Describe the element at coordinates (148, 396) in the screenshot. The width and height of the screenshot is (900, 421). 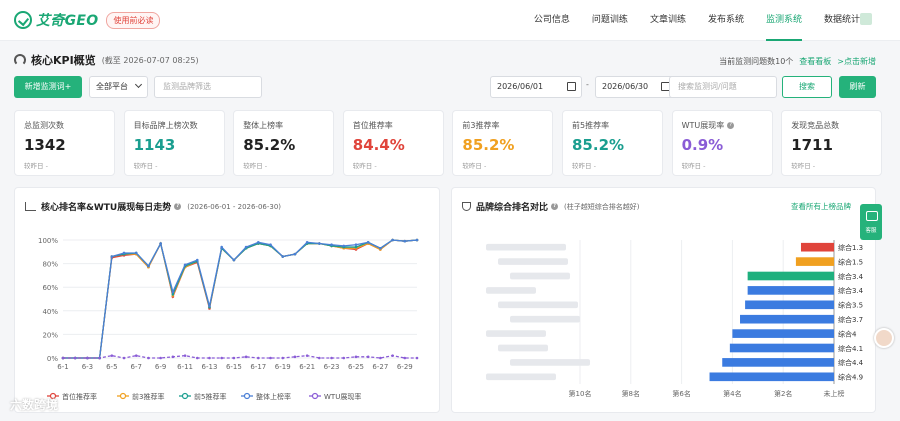
I see `legend-label: 前3推荐率` at that location.